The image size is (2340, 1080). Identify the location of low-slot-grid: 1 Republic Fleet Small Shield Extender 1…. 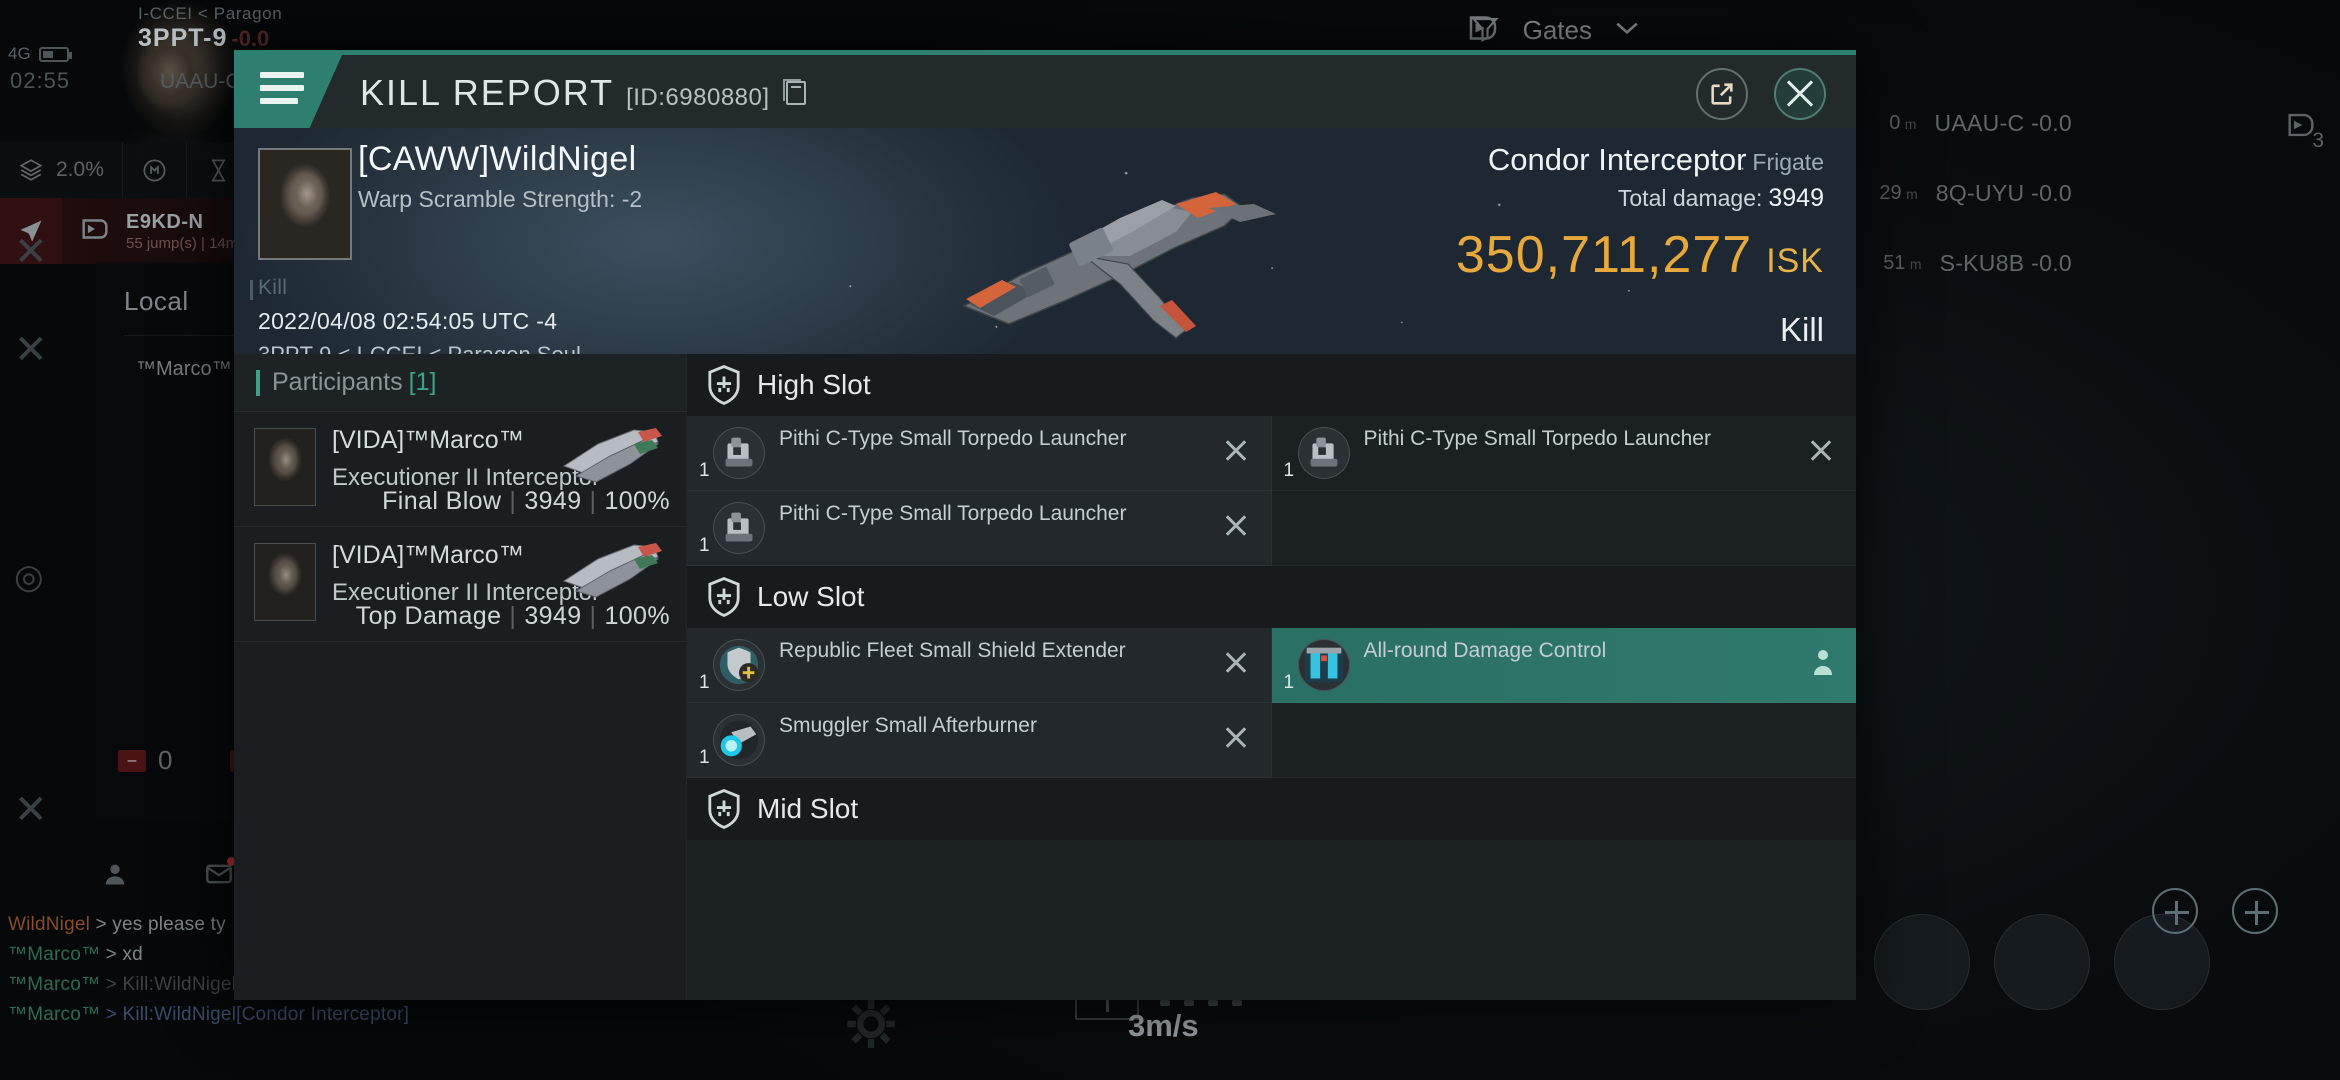
(1271, 703).